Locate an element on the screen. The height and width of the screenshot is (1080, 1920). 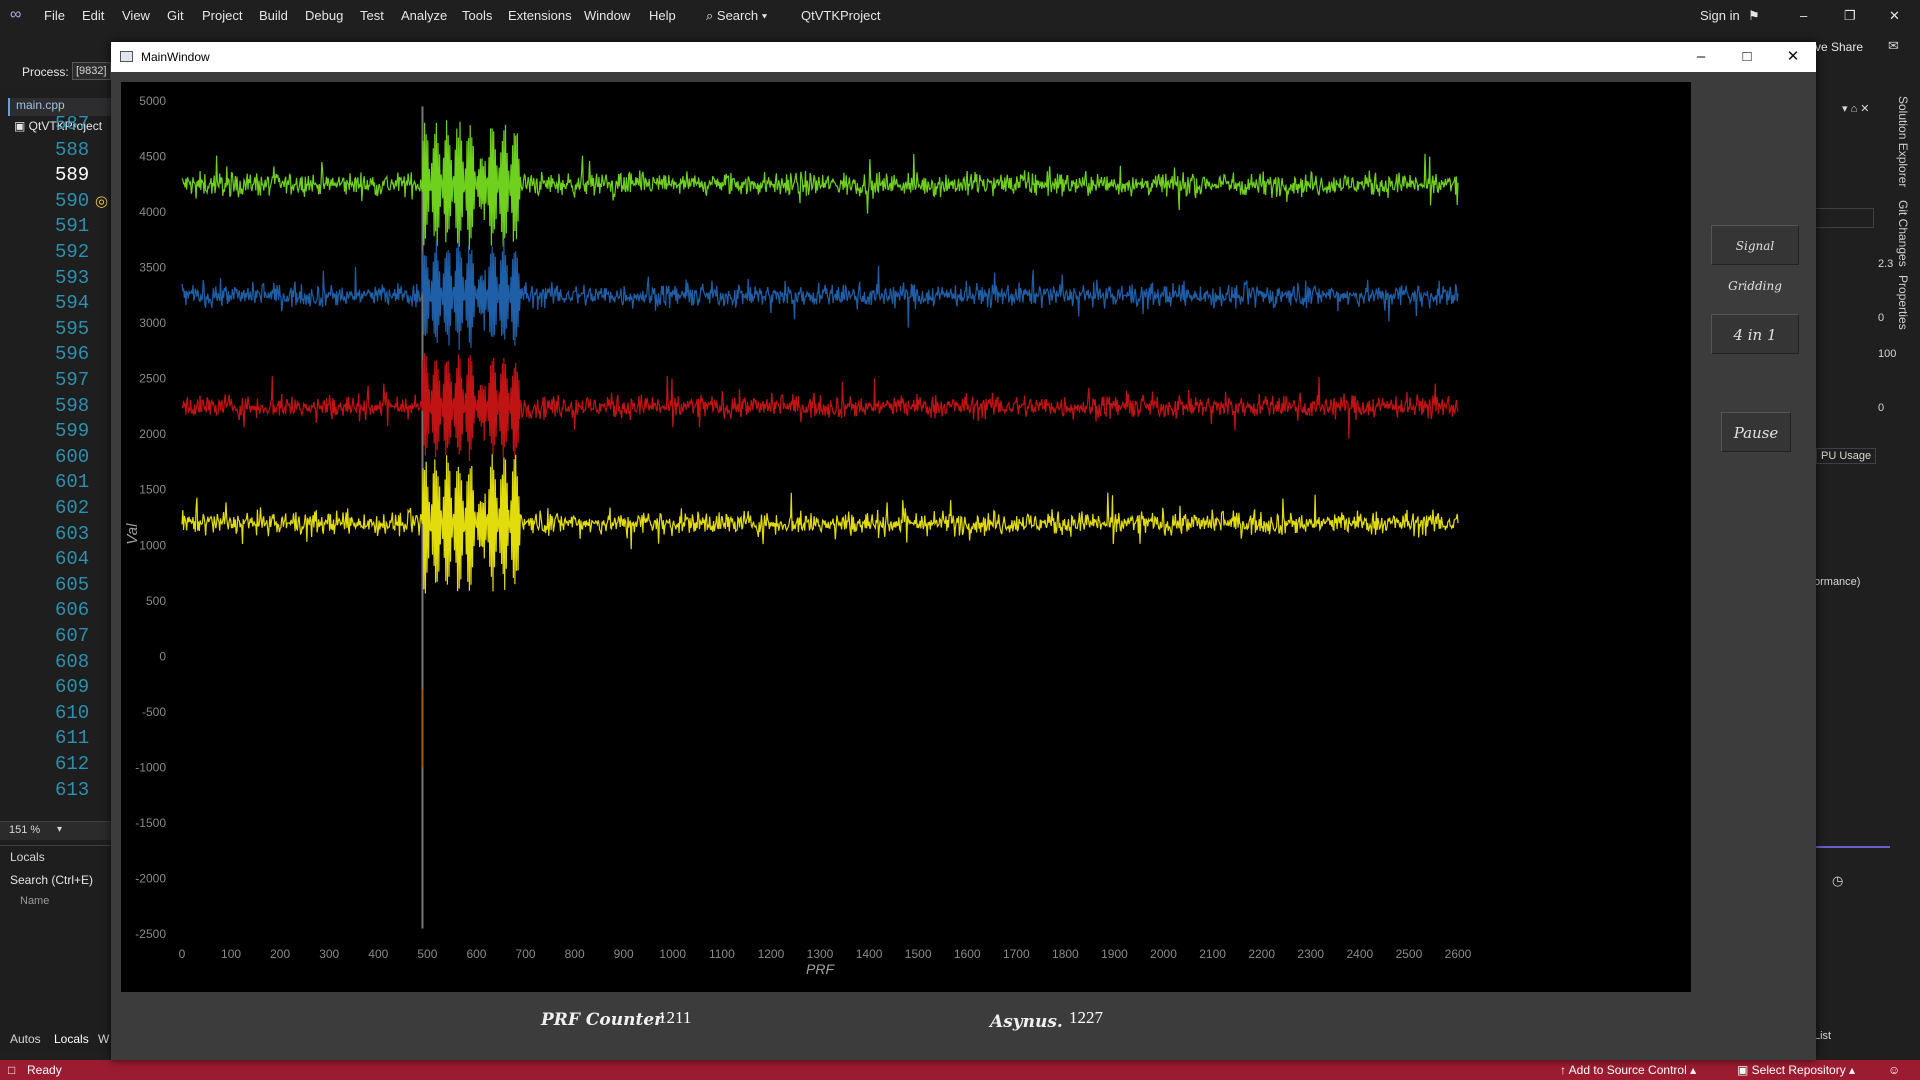
line-number: 604 is located at coordinates (72, 559).